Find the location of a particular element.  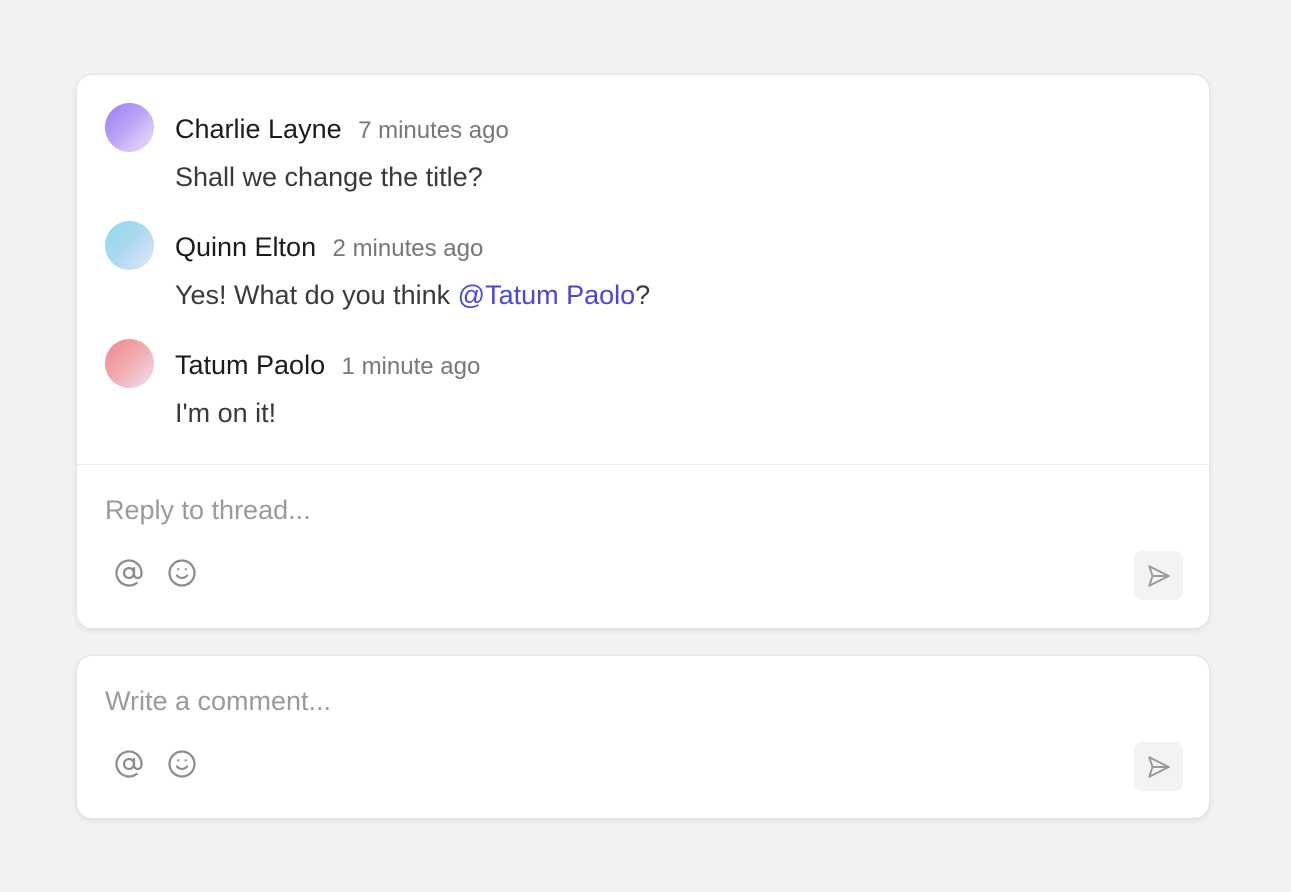

comment-author: Charlie Layne is located at coordinates (258, 129).